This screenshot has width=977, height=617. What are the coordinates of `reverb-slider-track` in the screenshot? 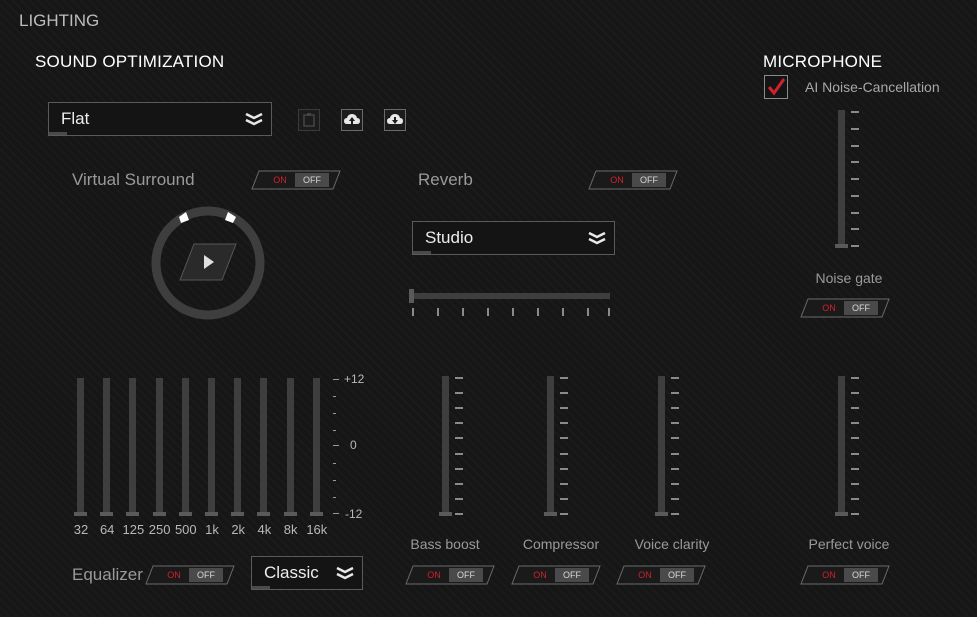 It's located at (510, 296).